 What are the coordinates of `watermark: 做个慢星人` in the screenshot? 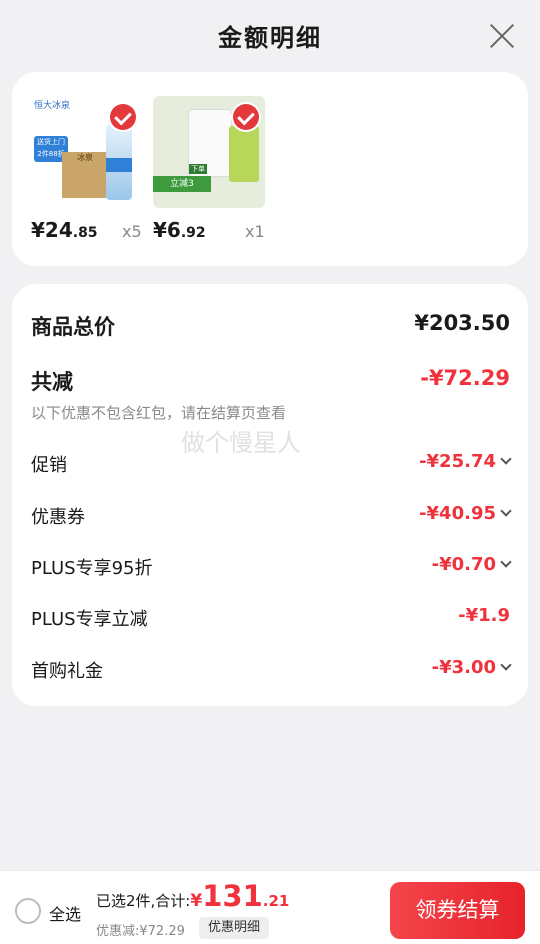 It's located at (241, 443).